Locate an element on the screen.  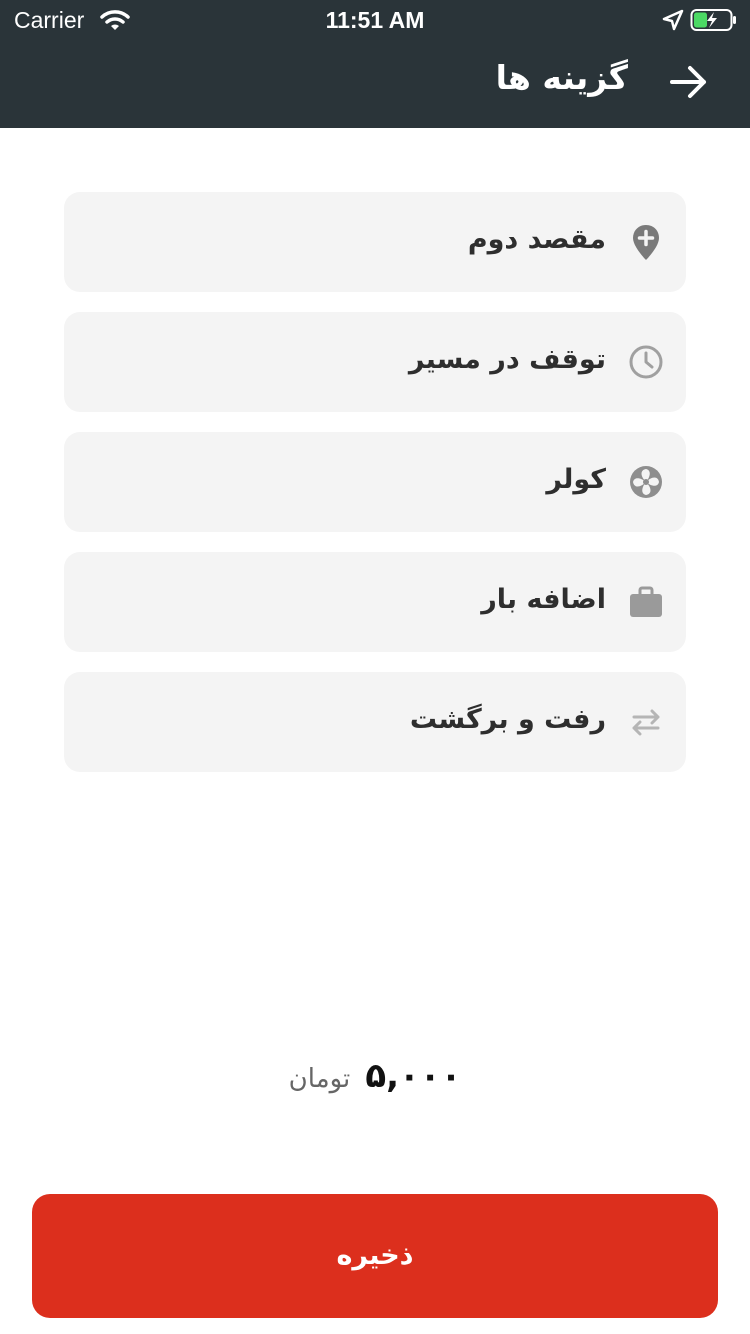
page-title: گزینه ها is located at coordinates (561, 77).